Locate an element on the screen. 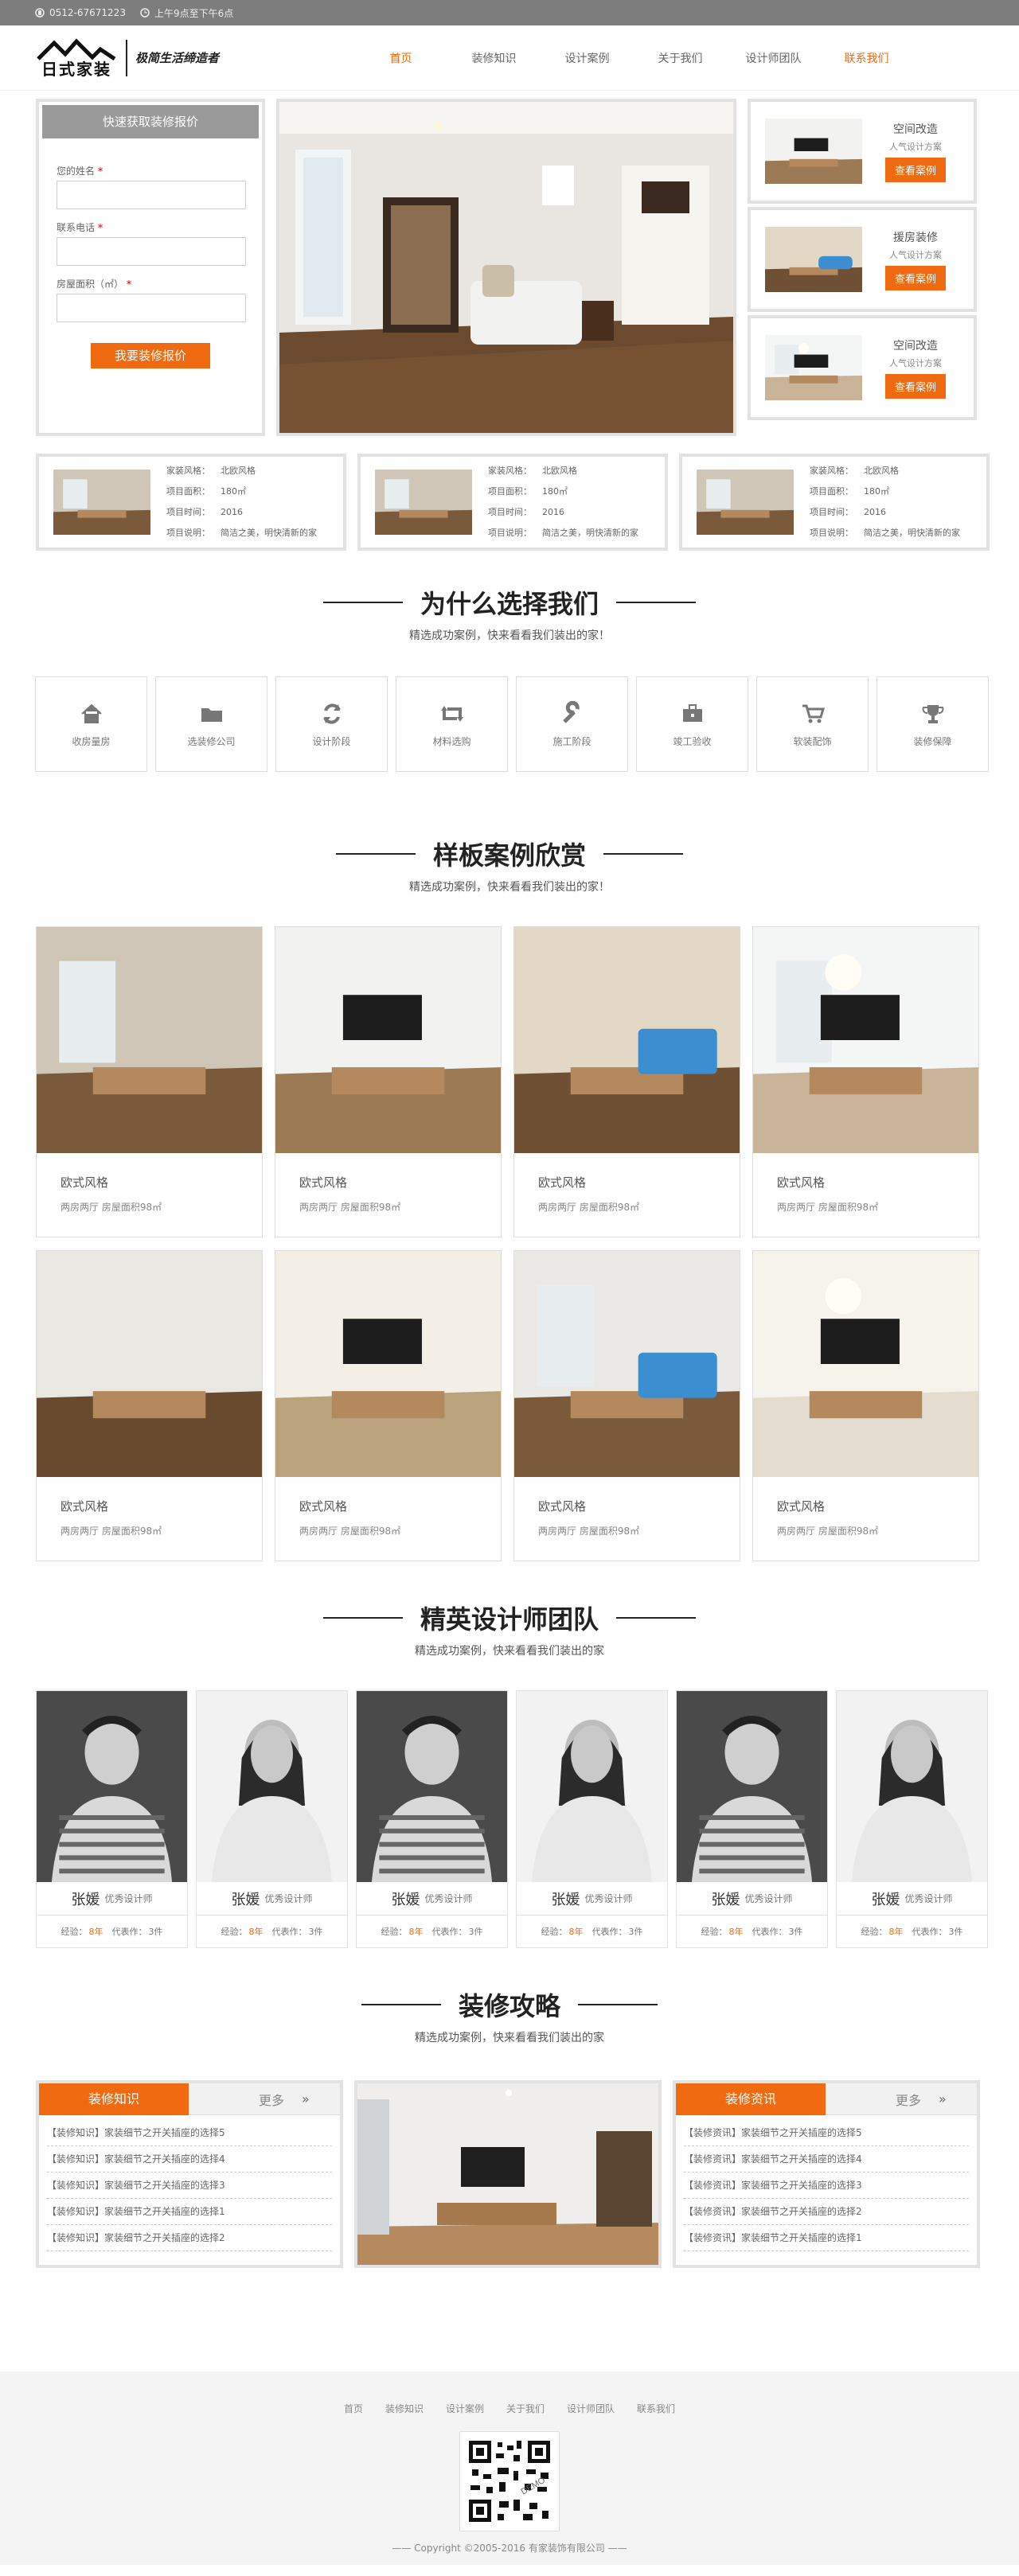  knowledge-tab: 装修知识 is located at coordinates (114, 2099).